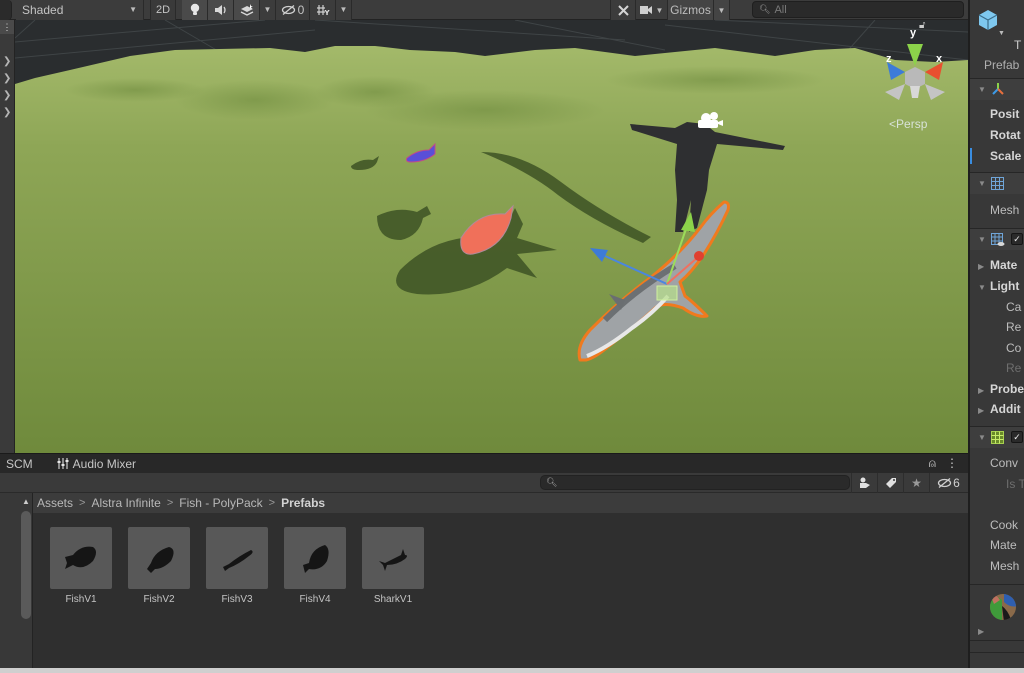  What do you see at coordinates (1007, 409) in the screenshot?
I see `additional-settings-label: Addit` at bounding box center [1007, 409].